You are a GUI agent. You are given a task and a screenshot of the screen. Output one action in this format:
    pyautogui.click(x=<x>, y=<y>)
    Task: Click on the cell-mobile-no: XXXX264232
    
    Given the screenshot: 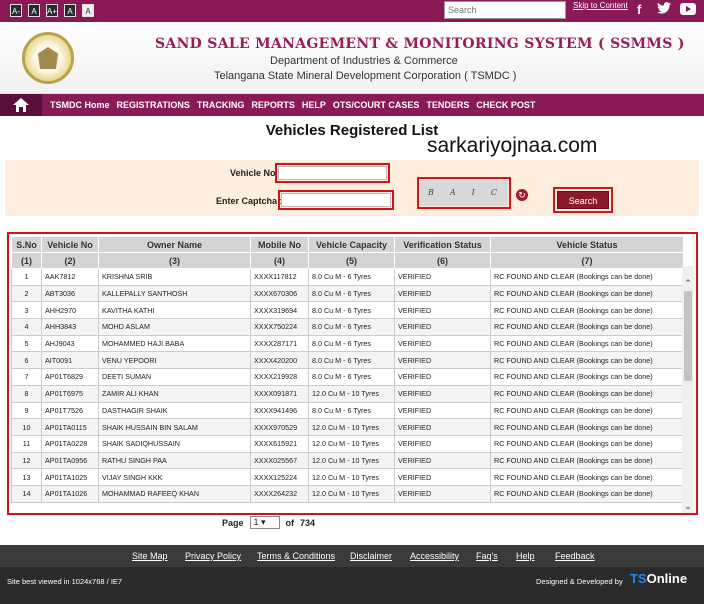 What is the action you would take?
    pyautogui.click(x=279, y=493)
    